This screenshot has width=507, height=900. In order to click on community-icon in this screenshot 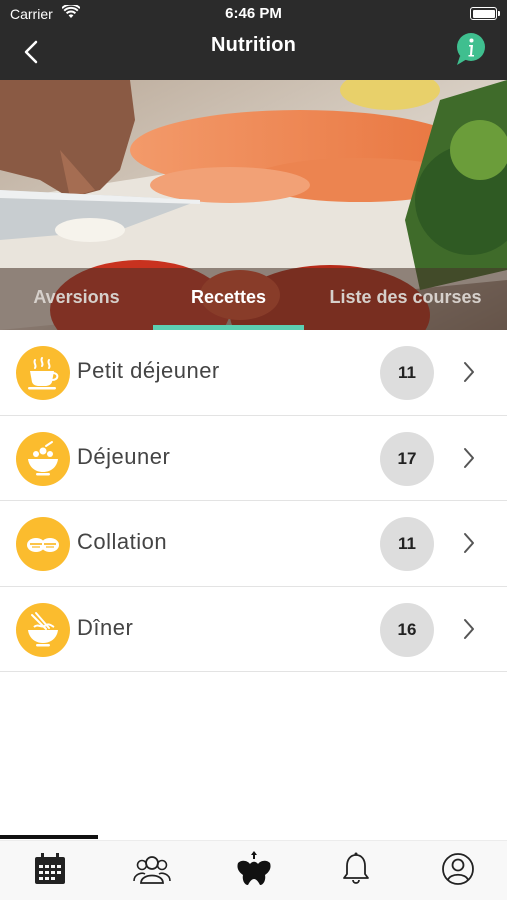, I will do `click(152, 870)`.